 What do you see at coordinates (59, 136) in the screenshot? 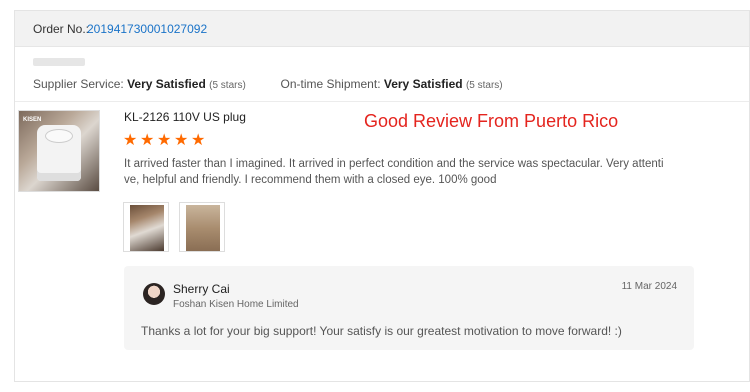
I see `wash-bowl-icon` at bounding box center [59, 136].